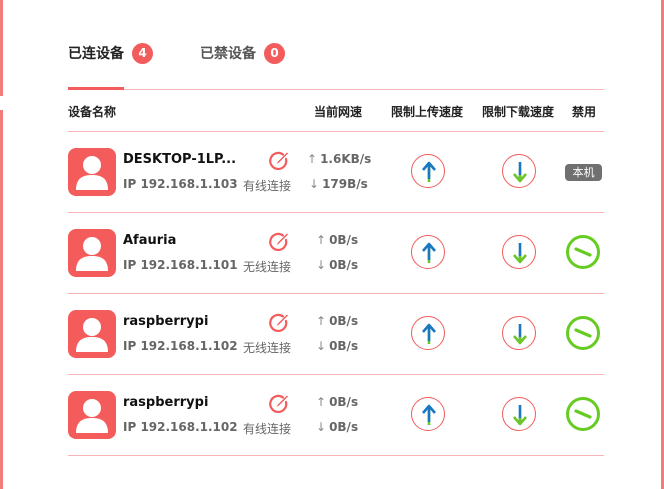 The width and height of the screenshot is (664, 489). I want to click on header-device-name: 设备名称, so click(92, 112).